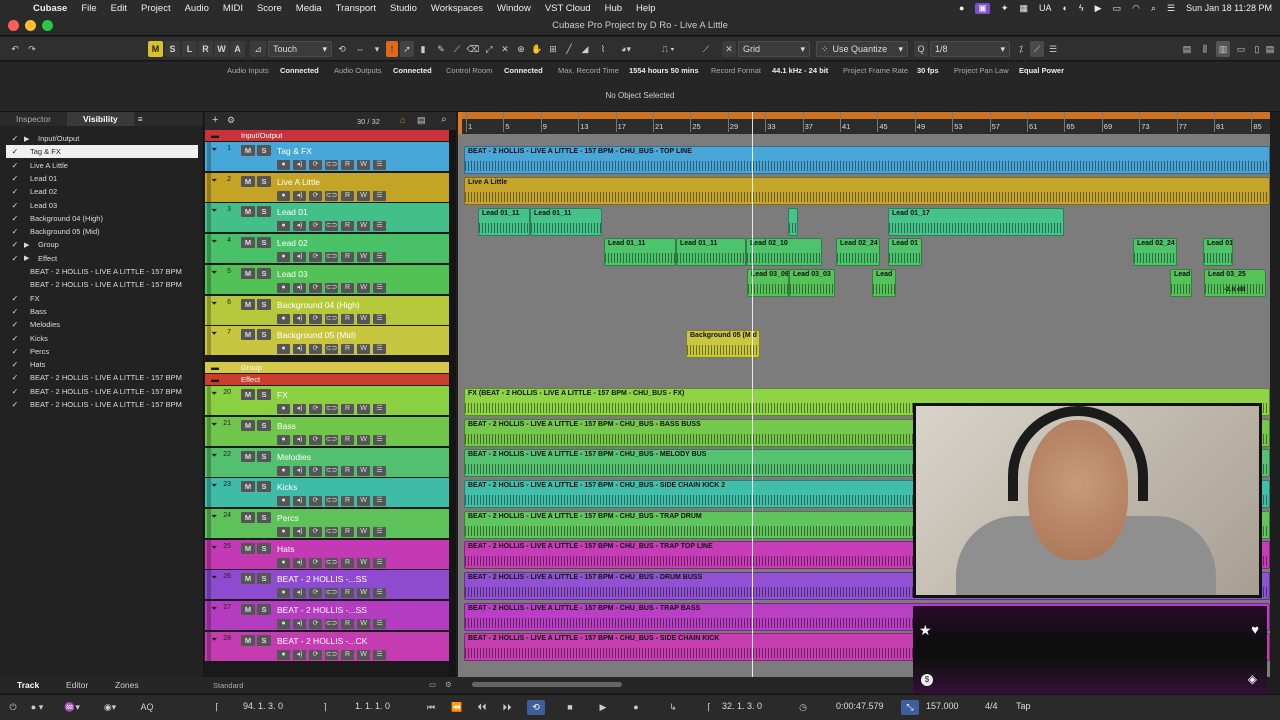 The image size is (1280, 720). Describe the element at coordinates (285, 549) in the screenshot. I see `track-name: Hats` at that location.